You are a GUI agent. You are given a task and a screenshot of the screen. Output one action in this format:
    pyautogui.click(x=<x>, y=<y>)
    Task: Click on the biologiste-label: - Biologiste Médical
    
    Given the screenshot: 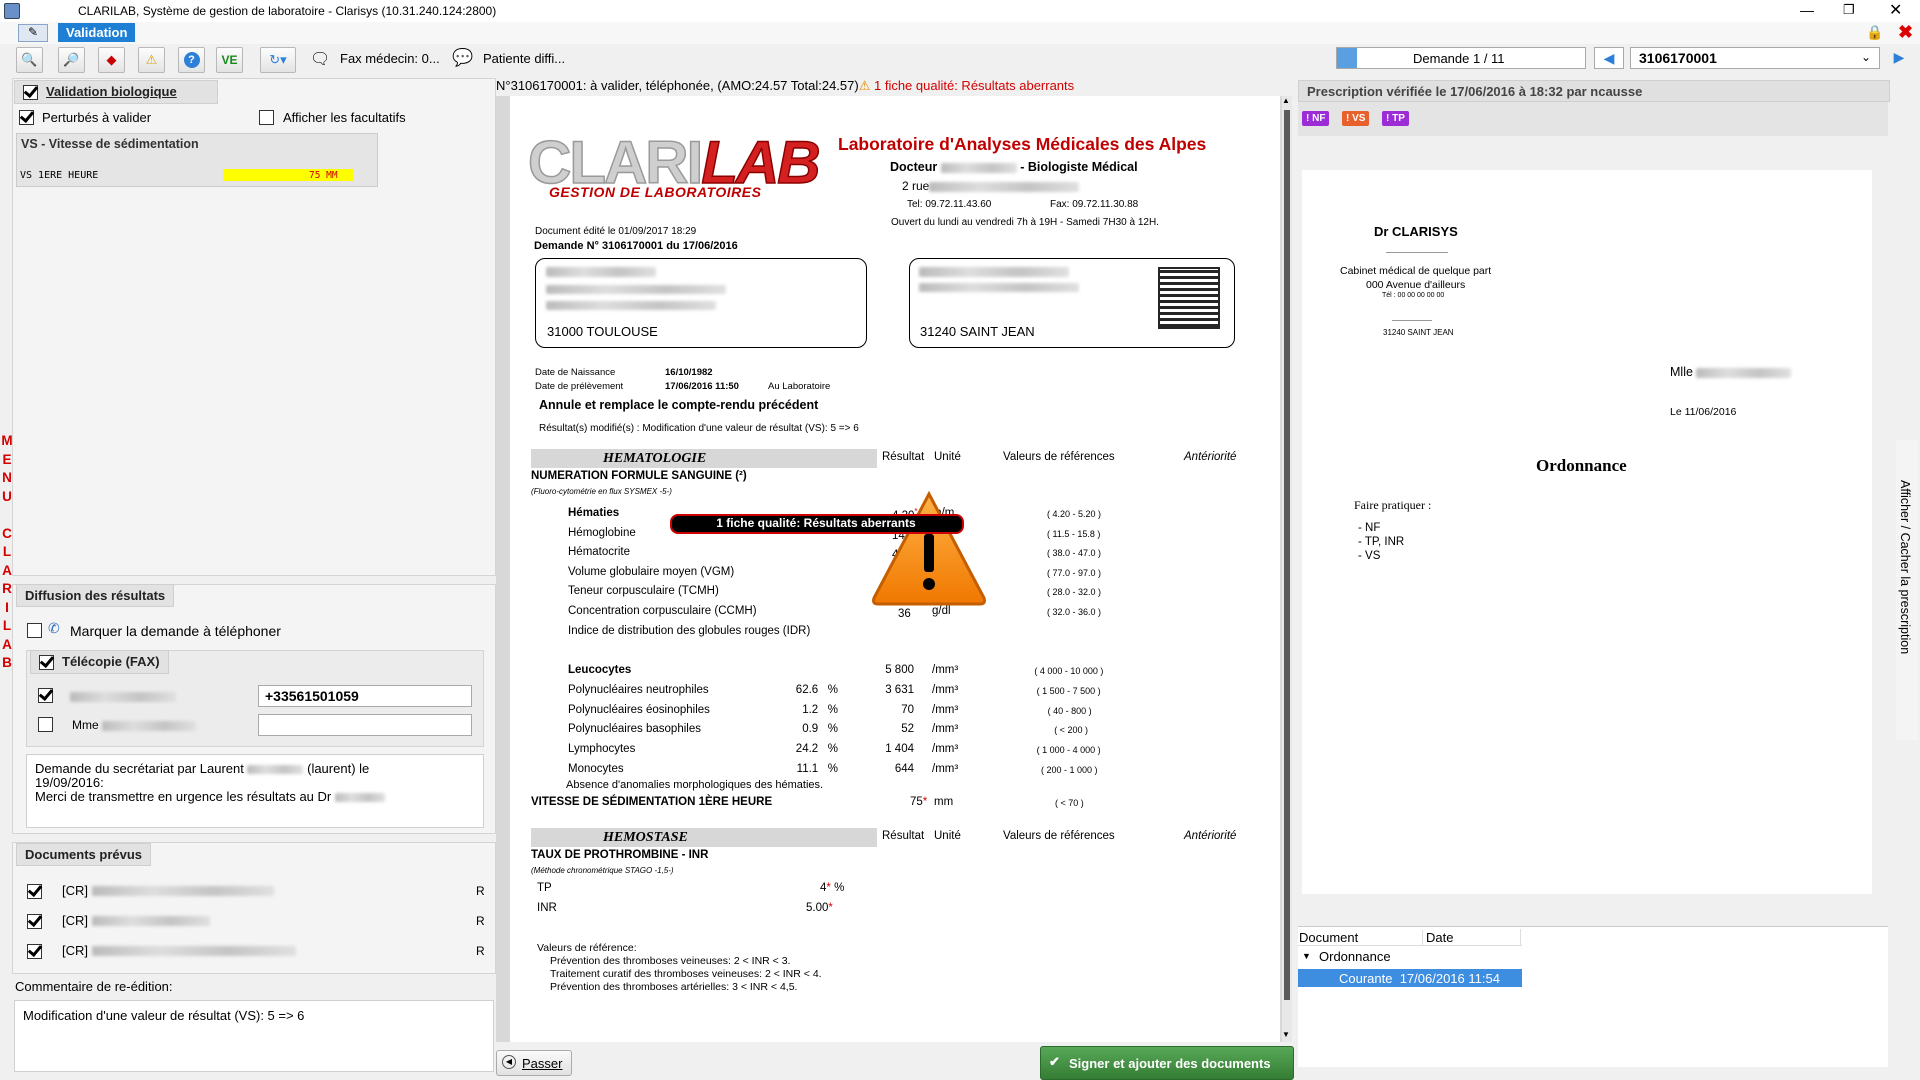 What is the action you would take?
    pyautogui.click(x=1079, y=167)
    